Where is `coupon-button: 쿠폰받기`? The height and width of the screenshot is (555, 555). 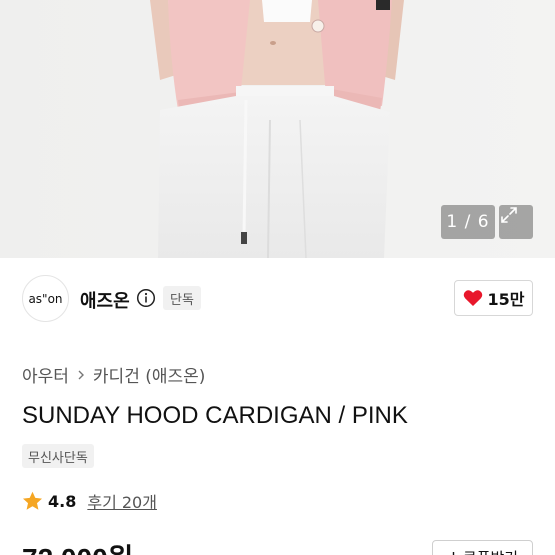
coupon-button: 쿠폰받기 is located at coordinates (482, 547).